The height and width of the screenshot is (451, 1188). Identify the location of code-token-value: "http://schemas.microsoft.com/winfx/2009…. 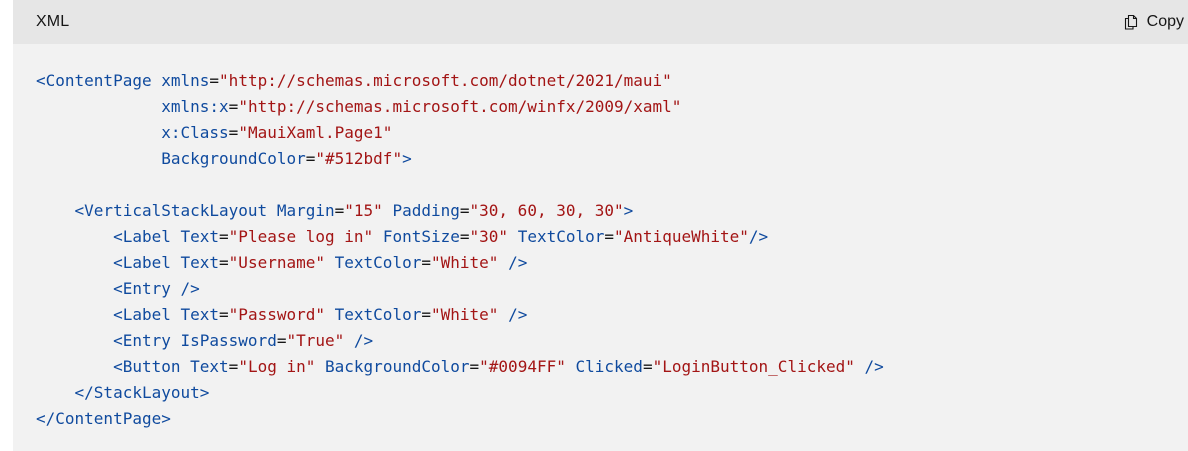
(460, 106).